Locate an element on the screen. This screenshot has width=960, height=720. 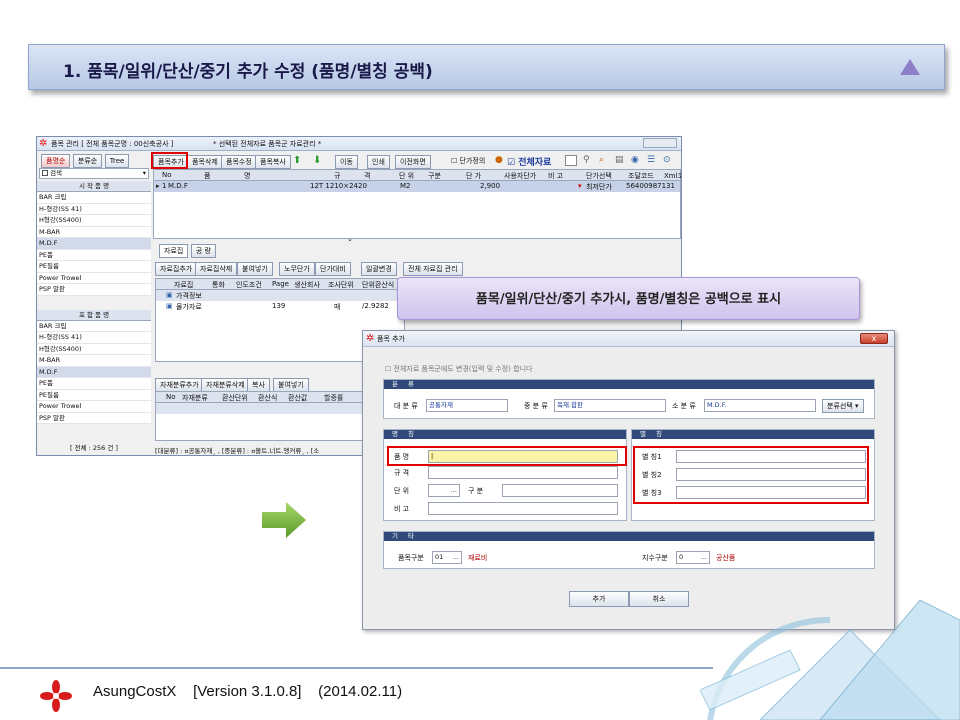
labor-price-button: 노무단가 is located at coordinates (297, 269).